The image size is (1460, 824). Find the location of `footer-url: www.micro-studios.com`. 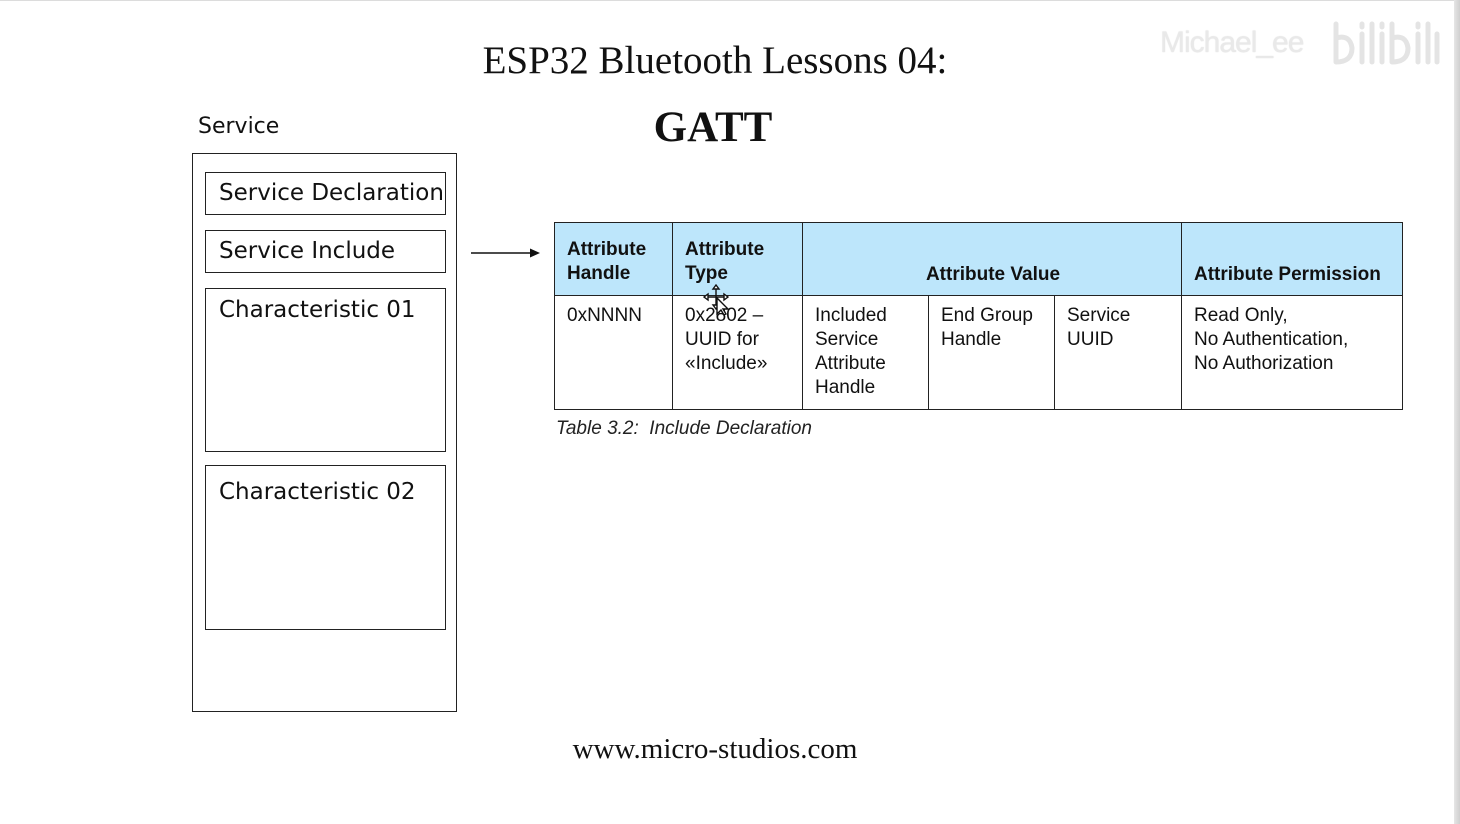

footer-url: www.micro-studios.com is located at coordinates (715, 749).